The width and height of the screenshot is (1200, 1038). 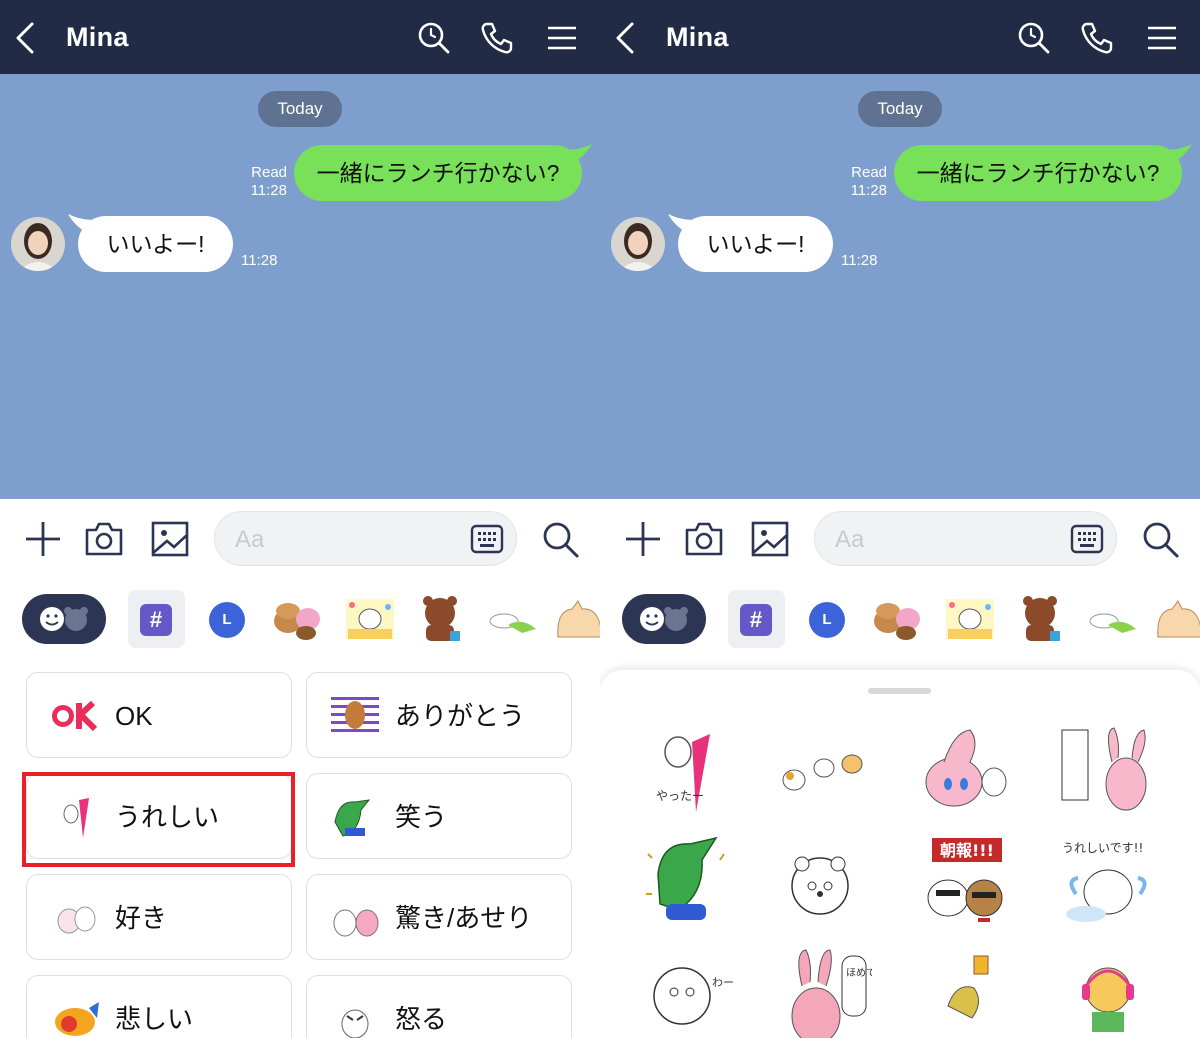 What do you see at coordinates (439, 816) in the screenshot?
I see `category-warau: 笑う` at bounding box center [439, 816].